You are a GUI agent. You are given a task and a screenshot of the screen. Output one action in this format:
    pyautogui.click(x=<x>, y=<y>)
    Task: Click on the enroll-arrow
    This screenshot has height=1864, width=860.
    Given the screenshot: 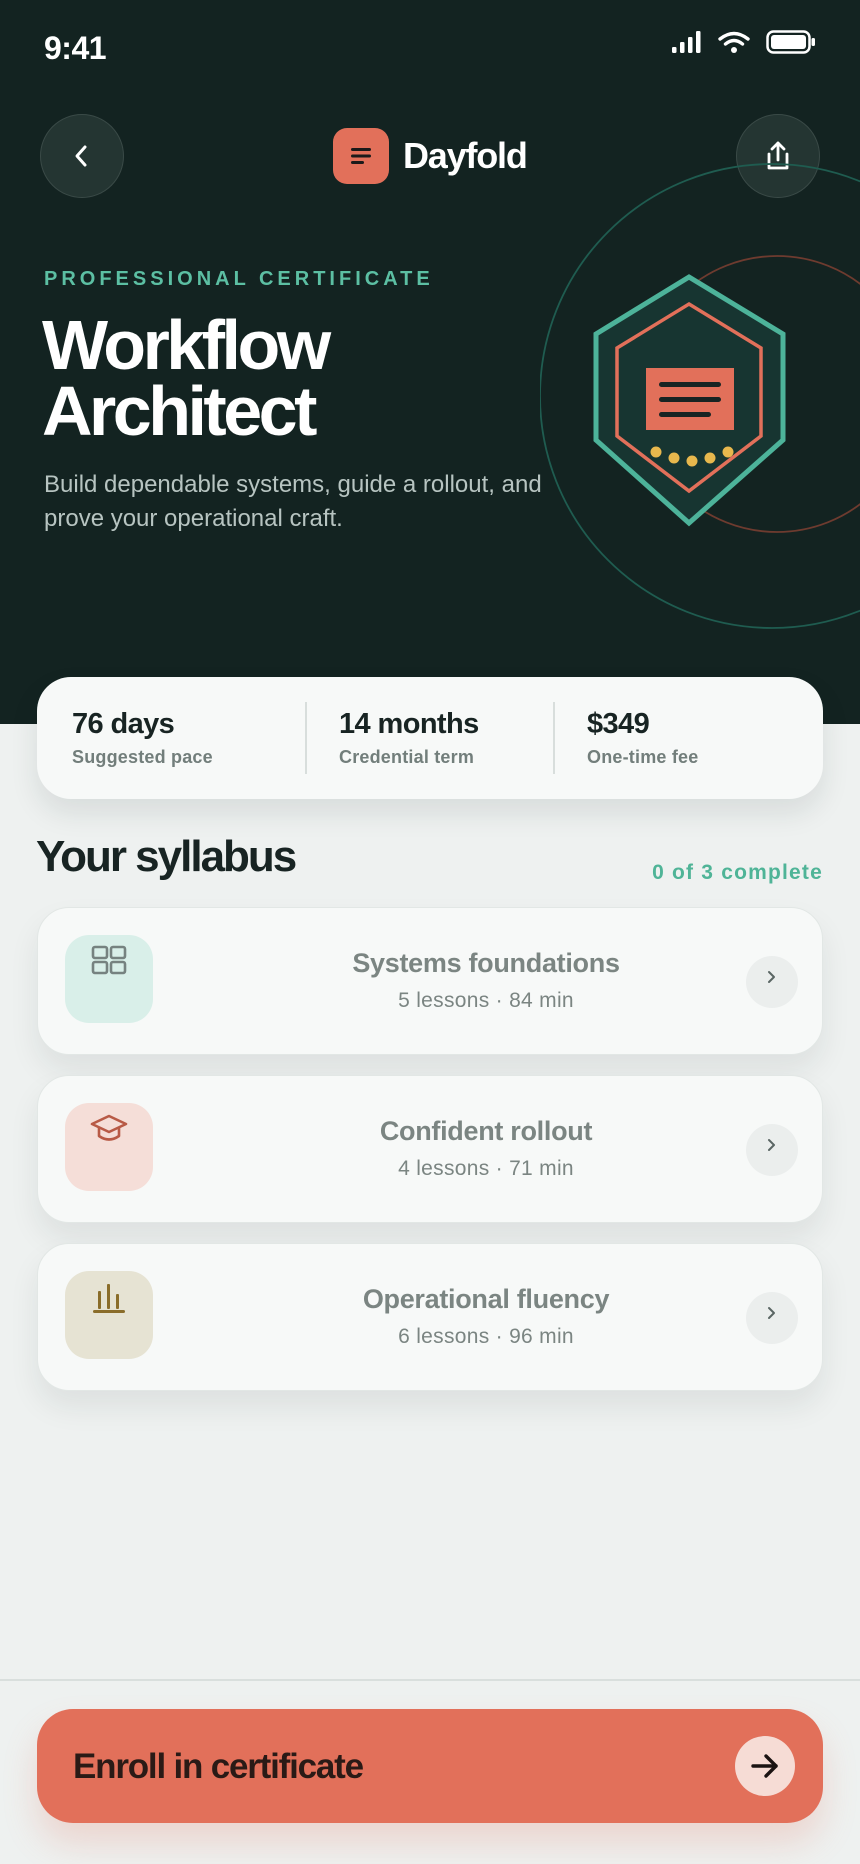 What is the action you would take?
    pyautogui.click(x=765, y=1766)
    